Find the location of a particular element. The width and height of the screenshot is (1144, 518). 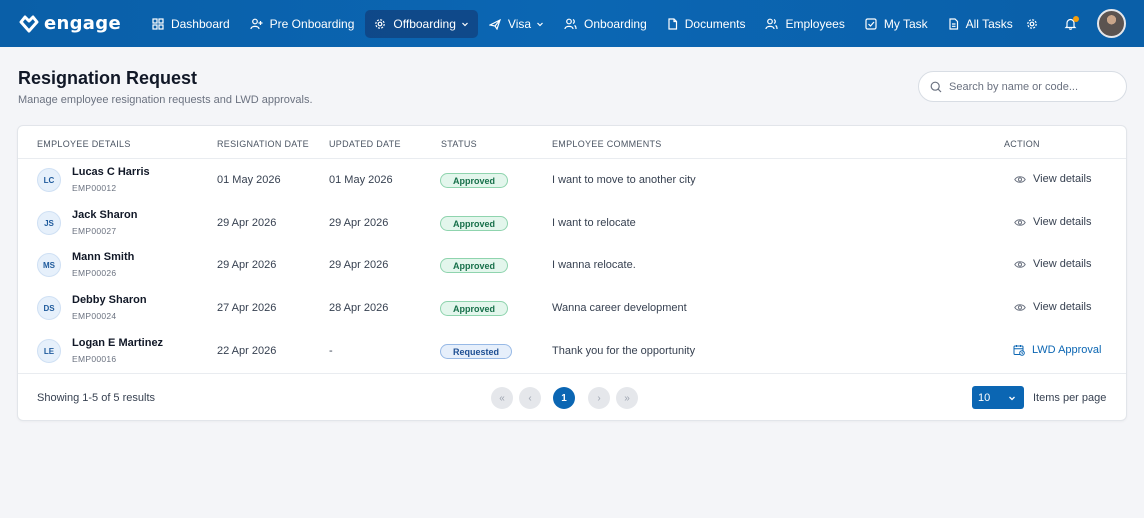

resignation-date: 01 May 2026 is located at coordinates (249, 180).